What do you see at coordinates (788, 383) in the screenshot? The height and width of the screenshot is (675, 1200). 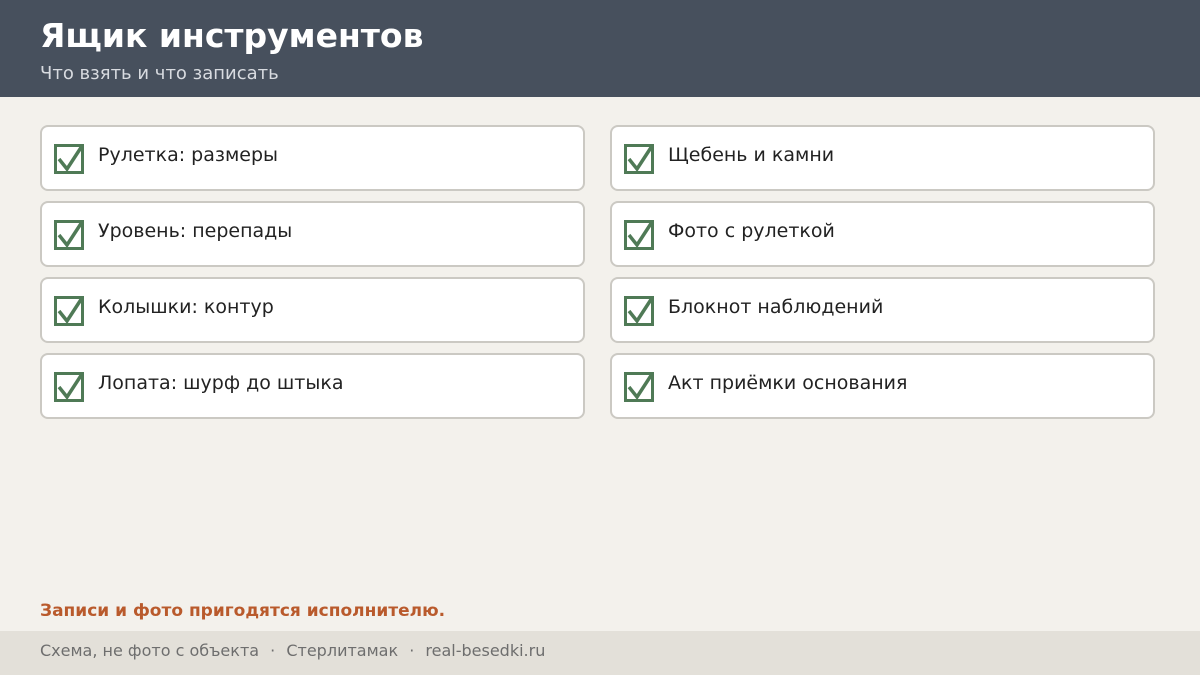 I see `checklist-item-label: Акт приёмки основания` at bounding box center [788, 383].